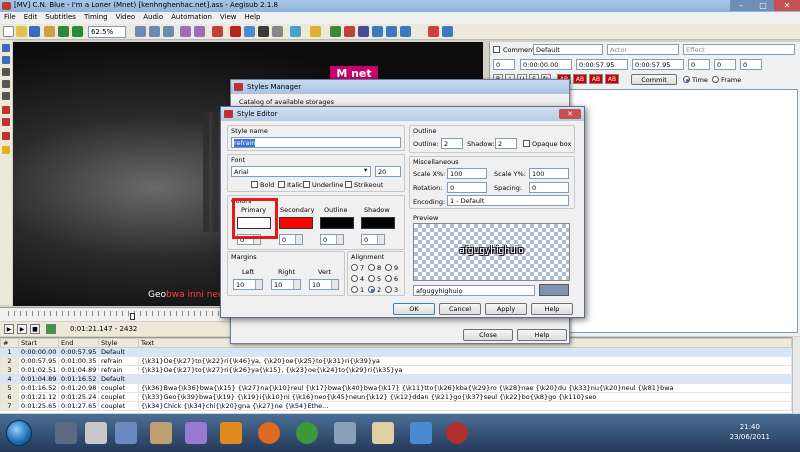 The height and width of the screenshot is (452, 800). I want to click on shadow-alpha-field: 0, so click(373, 239).